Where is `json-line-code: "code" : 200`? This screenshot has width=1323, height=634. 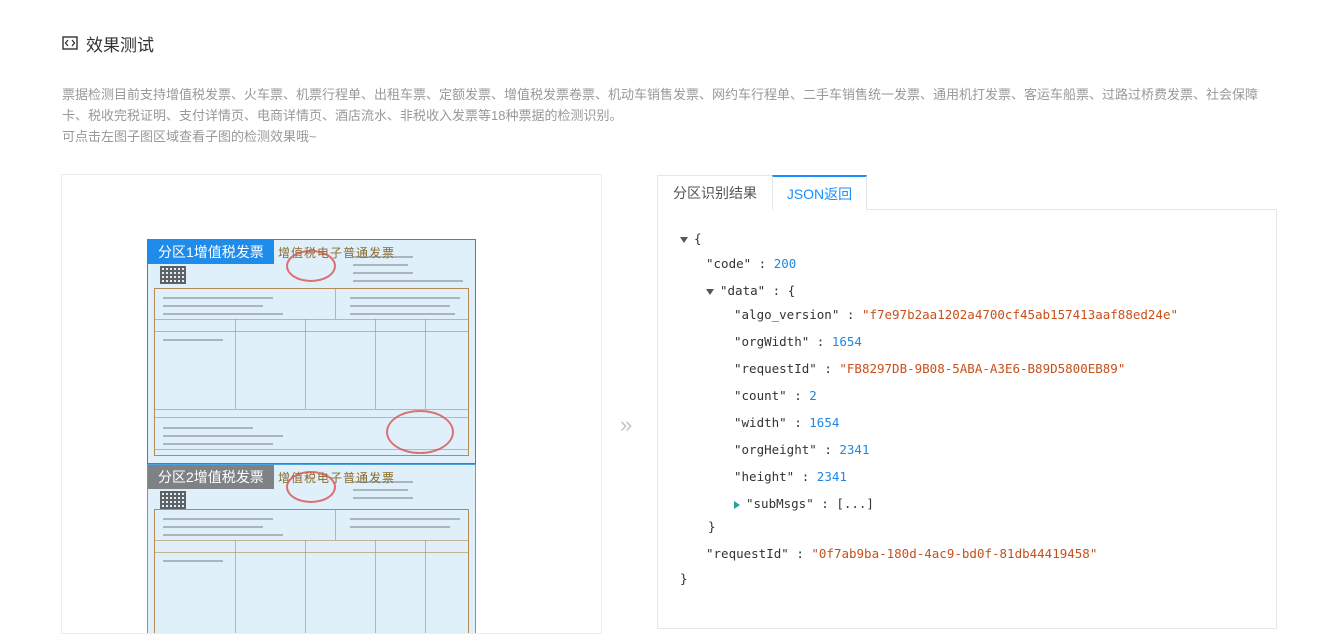 json-line-code: "code" : 200 is located at coordinates (751, 263).